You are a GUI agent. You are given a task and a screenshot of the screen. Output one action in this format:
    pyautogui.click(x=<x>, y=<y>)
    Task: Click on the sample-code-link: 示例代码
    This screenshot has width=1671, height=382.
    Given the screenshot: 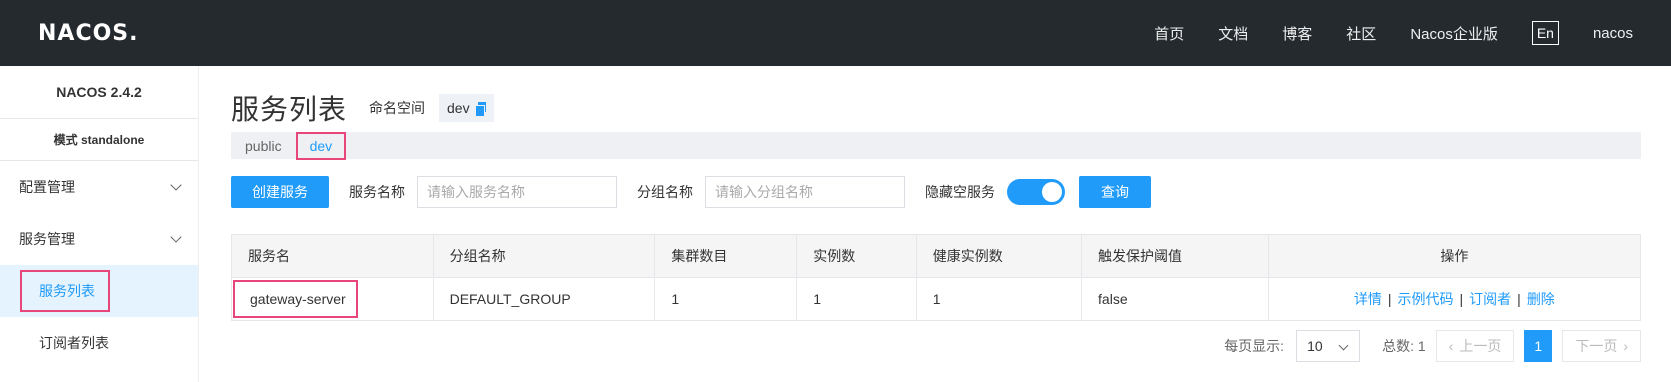 What is the action you would take?
    pyautogui.click(x=1426, y=299)
    